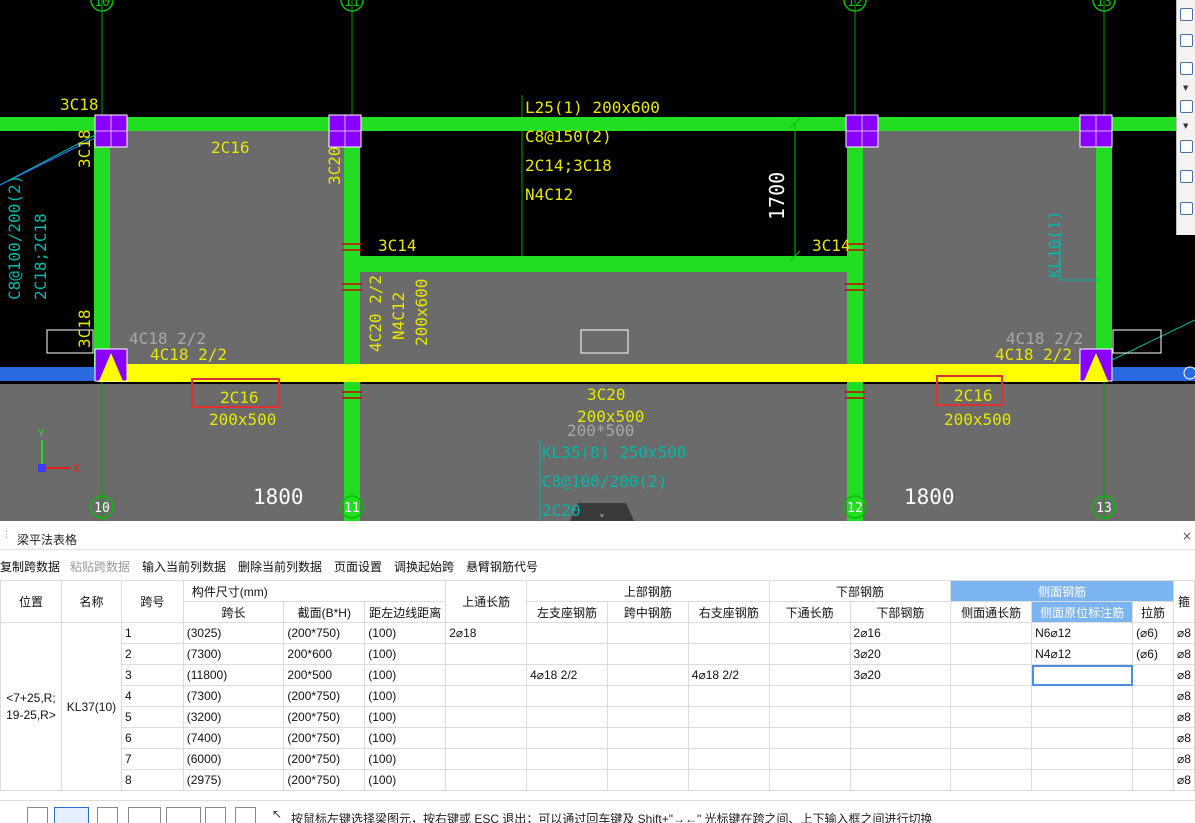 This screenshot has width=1195, height=823. I want to click on cell-length: (11800), so click(233, 675).